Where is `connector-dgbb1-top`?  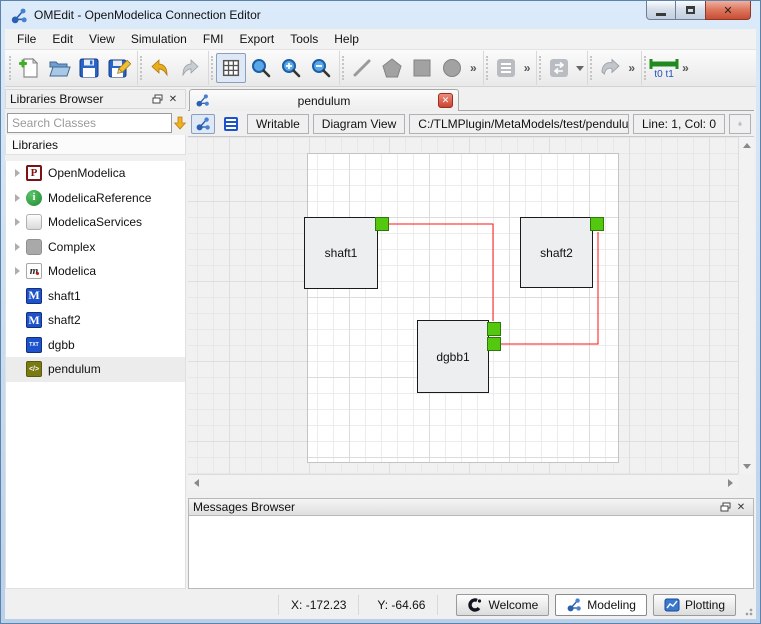
connector-dgbb1-top is located at coordinates (494, 329).